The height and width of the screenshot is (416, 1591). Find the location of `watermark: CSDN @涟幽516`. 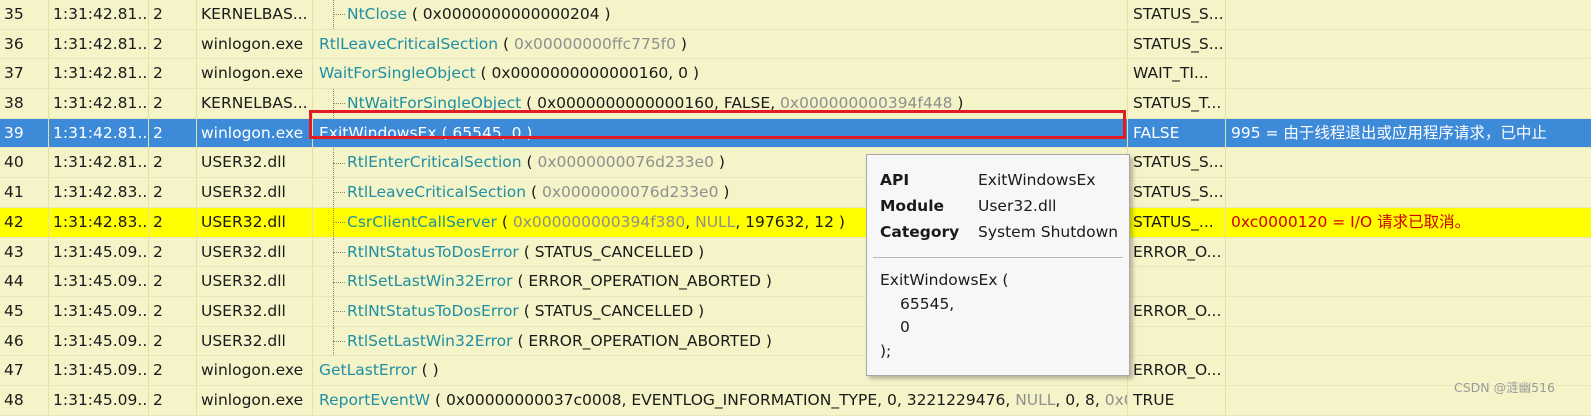

watermark: CSDN @涟幽516 is located at coordinates (1504, 387).